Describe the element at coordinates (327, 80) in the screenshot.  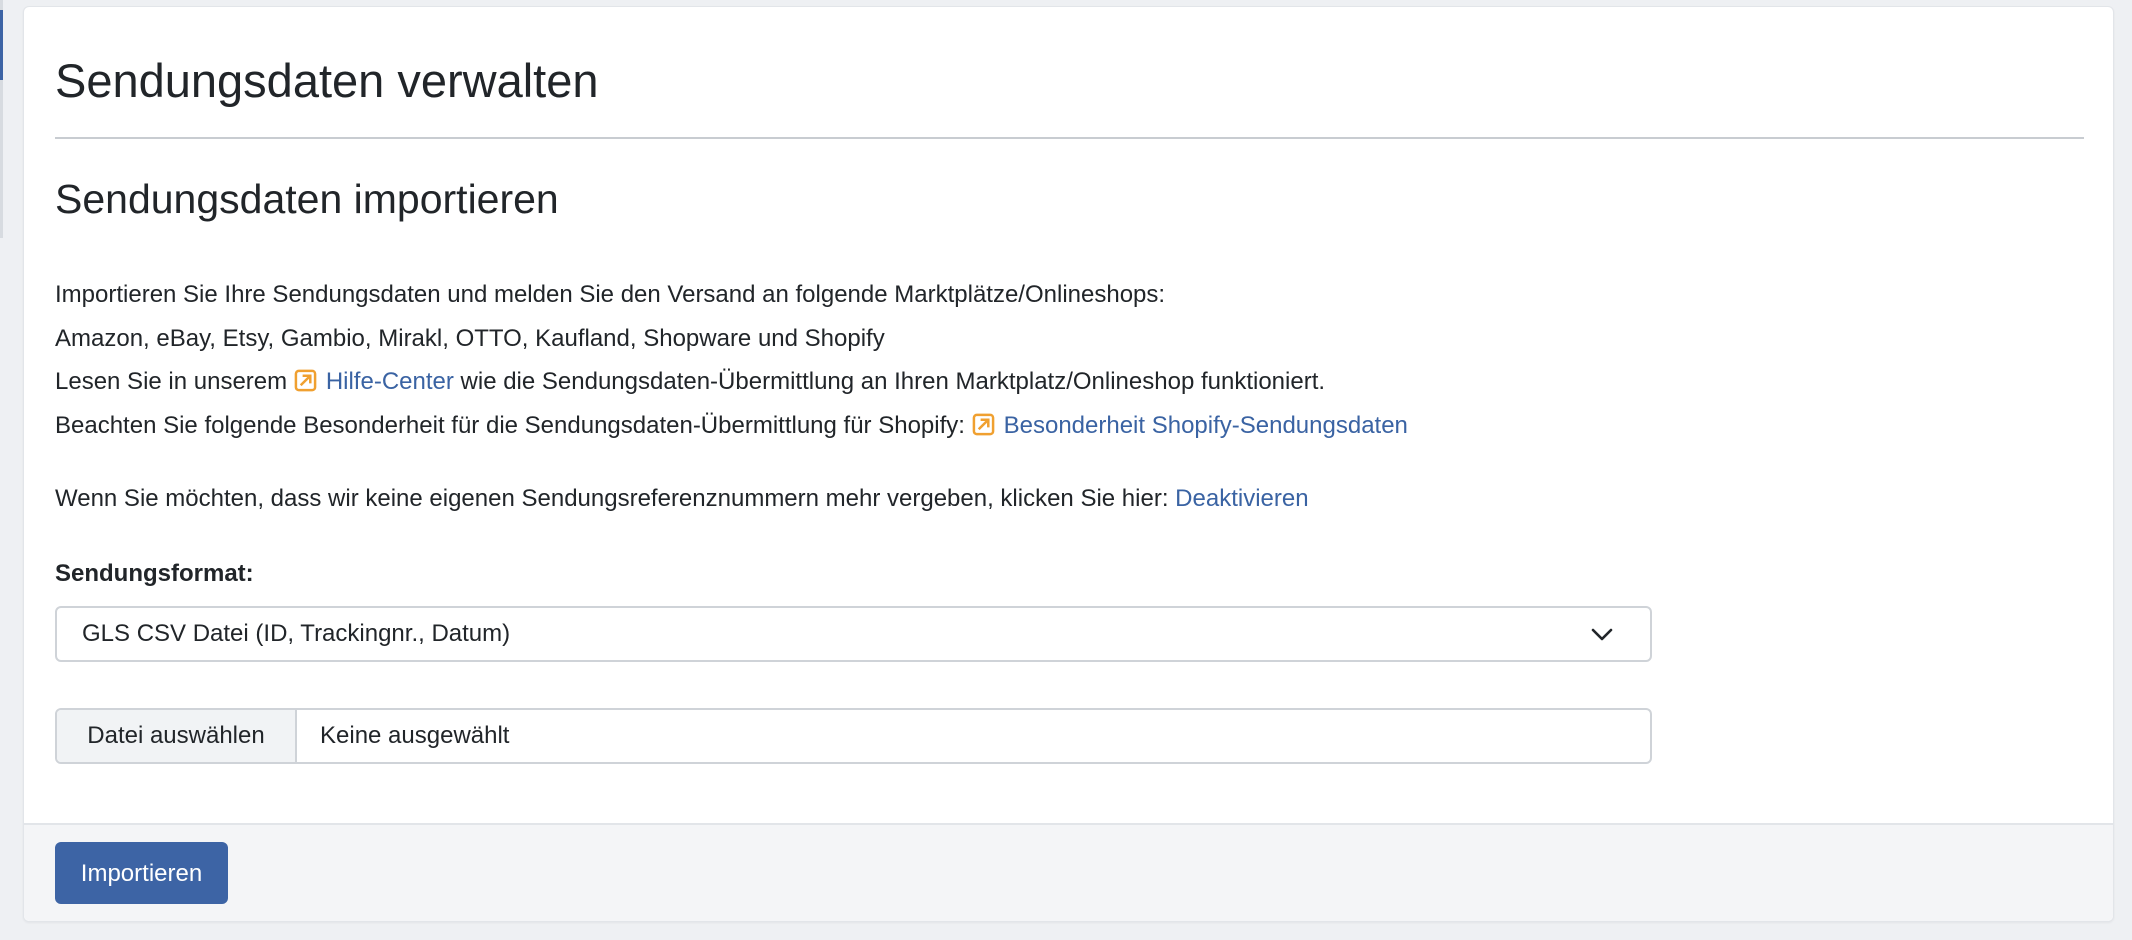
I see `page-title: Sendungsdaten verwalten` at that location.